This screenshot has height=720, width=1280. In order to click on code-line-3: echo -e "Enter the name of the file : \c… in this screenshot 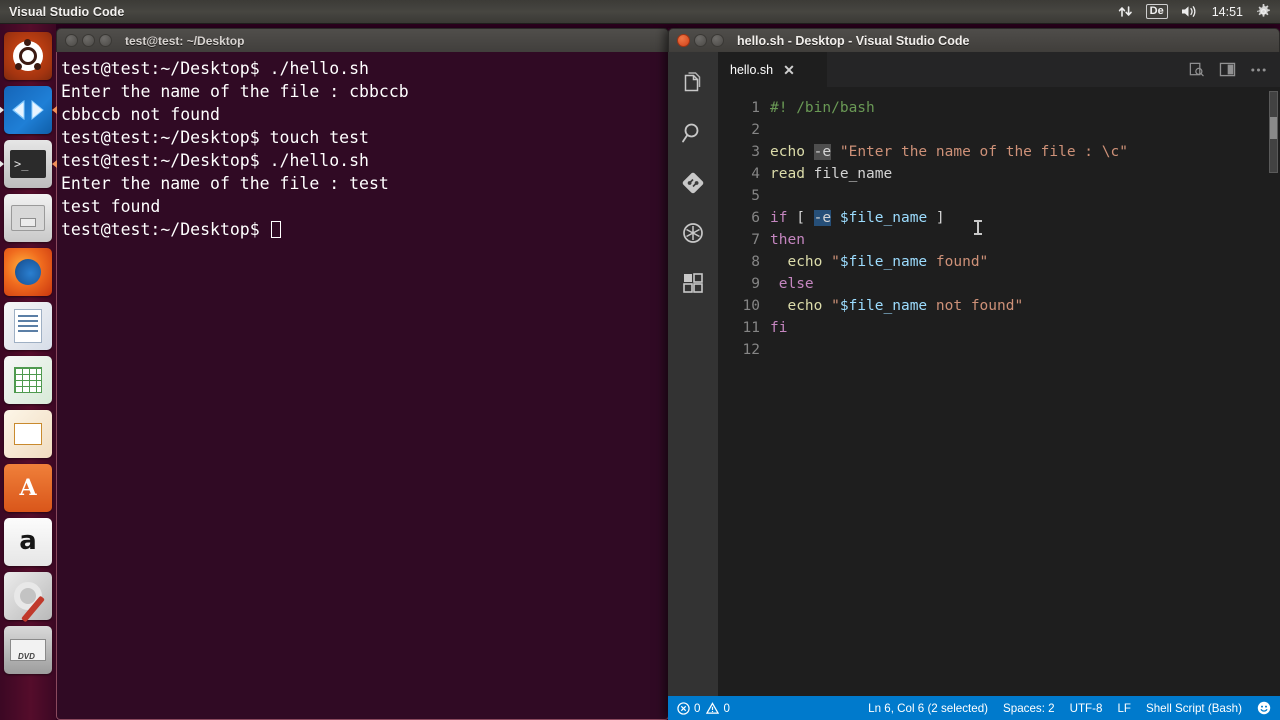, I will do `click(1025, 152)`.